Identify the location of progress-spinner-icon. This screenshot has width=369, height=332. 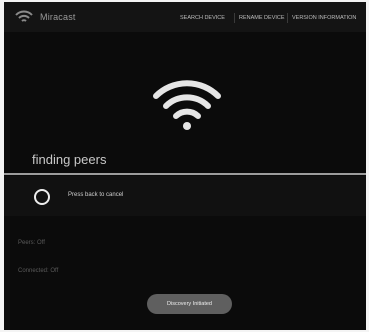
(42, 197).